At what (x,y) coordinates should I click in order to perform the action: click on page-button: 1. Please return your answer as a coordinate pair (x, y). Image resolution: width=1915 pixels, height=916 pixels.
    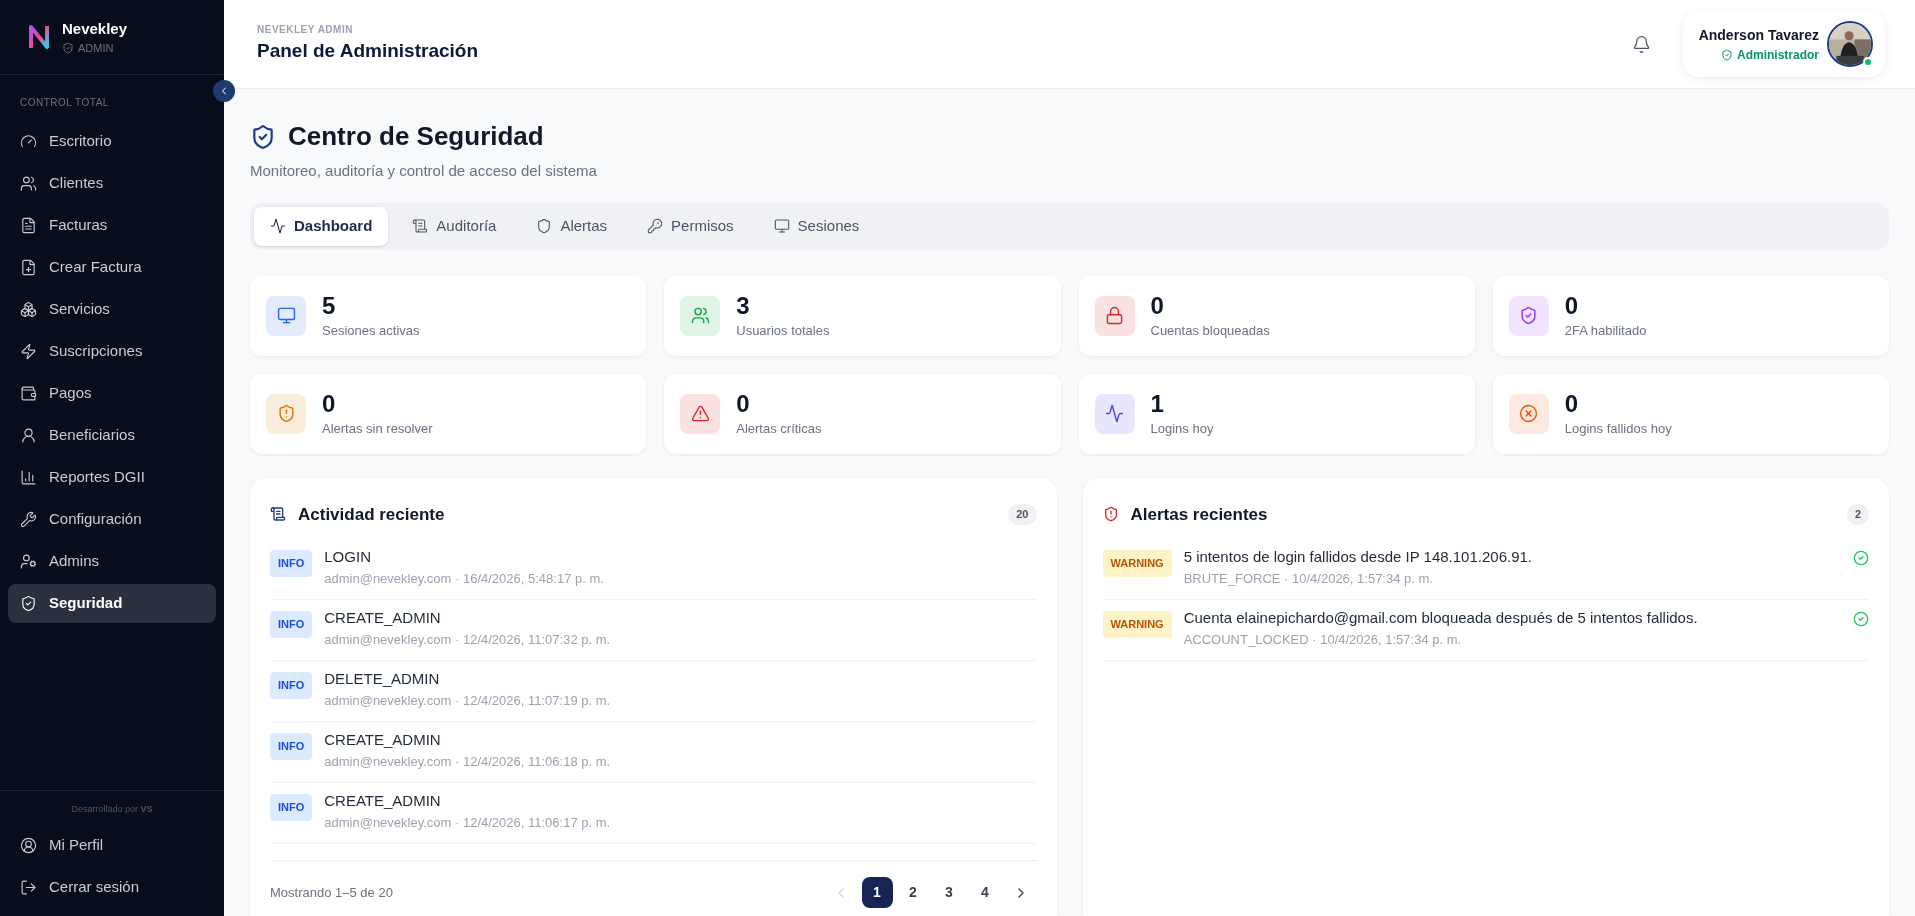
    Looking at the image, I should click on (877, 892).